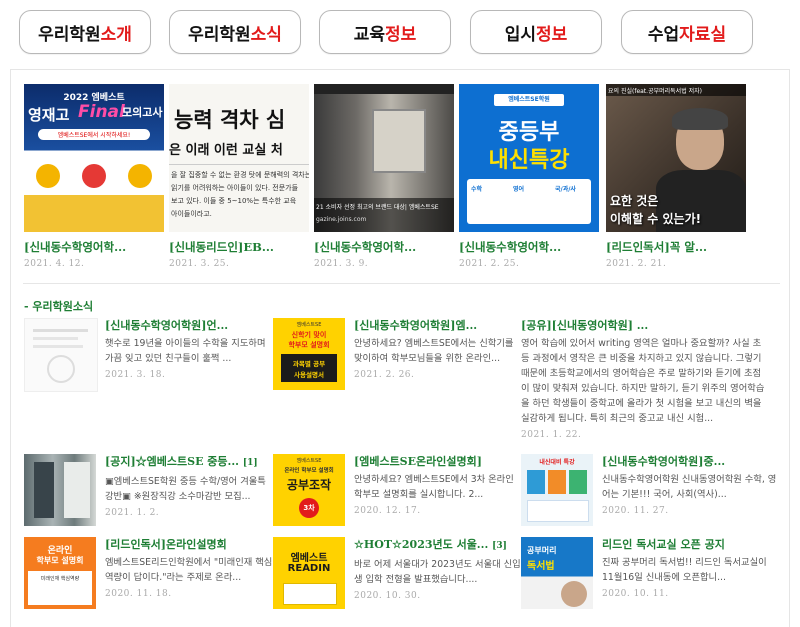  Describe the element at coordinates (309, 485) in the screenshot. I see `thumb-text: 공부조작` at that location.